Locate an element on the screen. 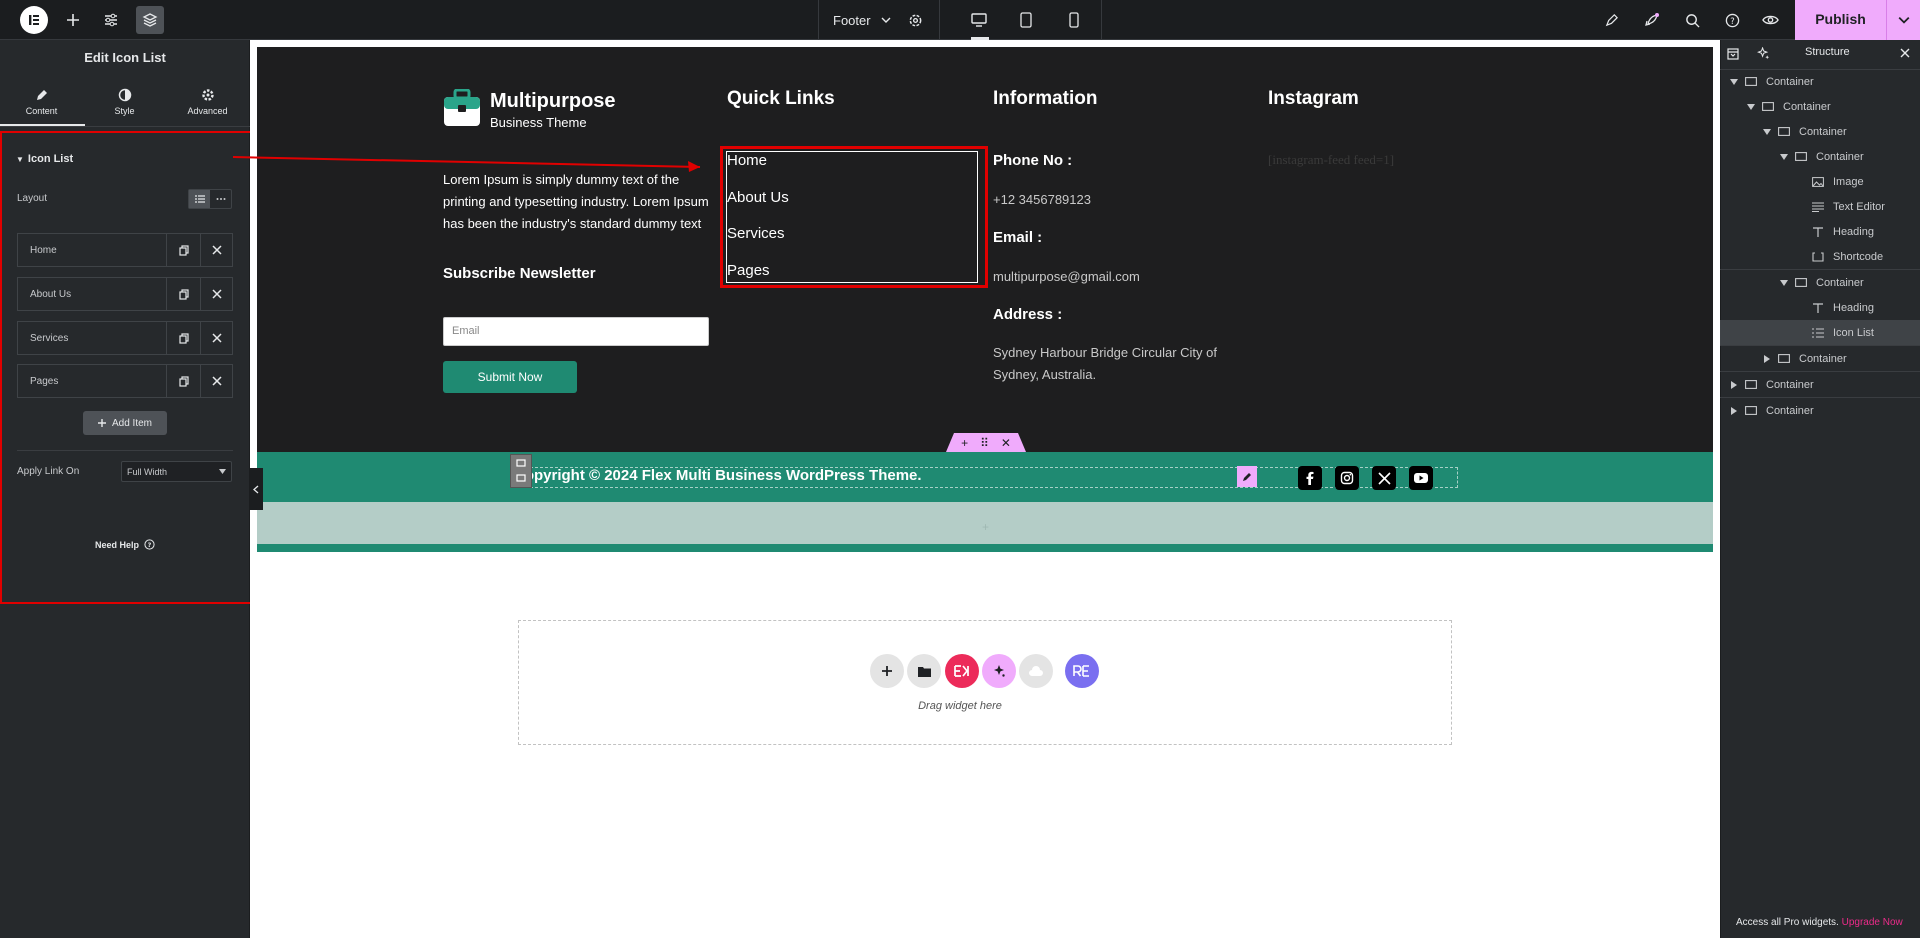 This screenshot has width=1920, height=938. structure-toggle-icon is located at coordinates (150, 20).